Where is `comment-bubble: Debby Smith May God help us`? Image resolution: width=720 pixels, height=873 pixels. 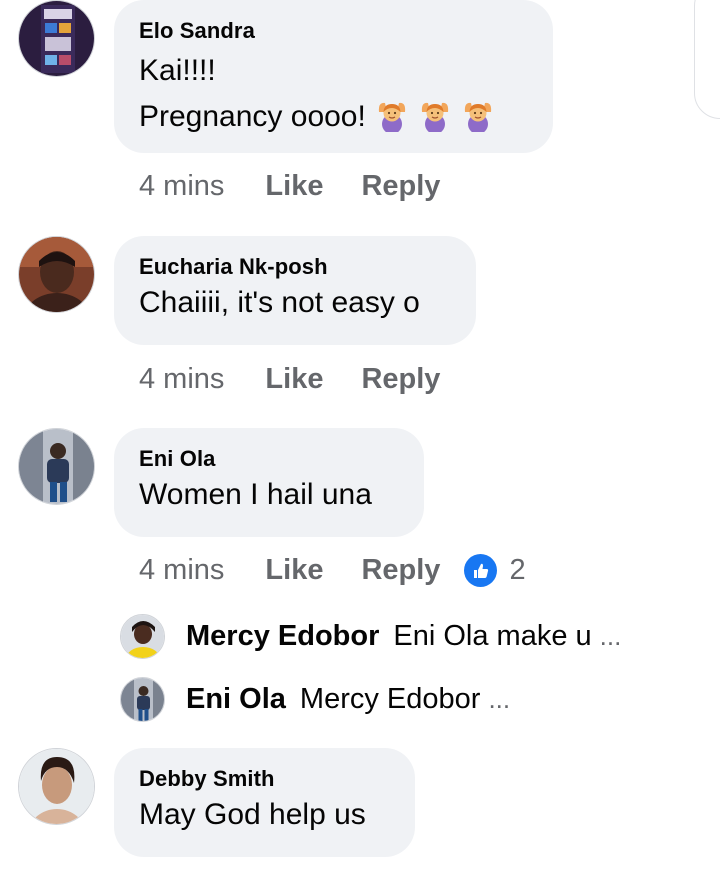
comment-bubble: Debby Smith May God help us is located at coordinates (264, 802).